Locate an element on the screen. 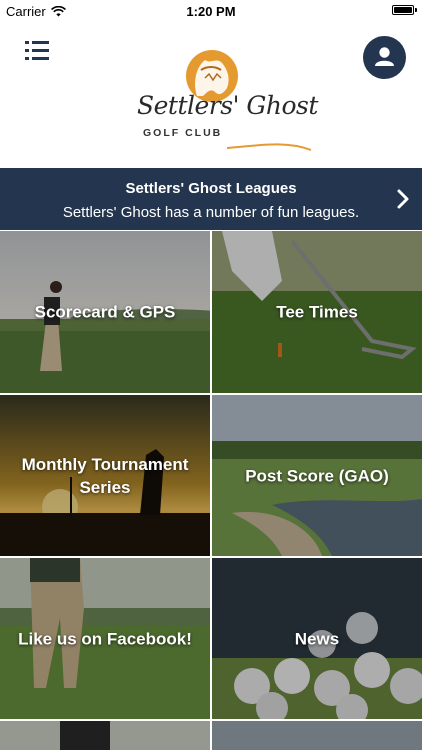  tile-scorecard-gps: Scorecard & GPS is located at coordinates (105, 312).